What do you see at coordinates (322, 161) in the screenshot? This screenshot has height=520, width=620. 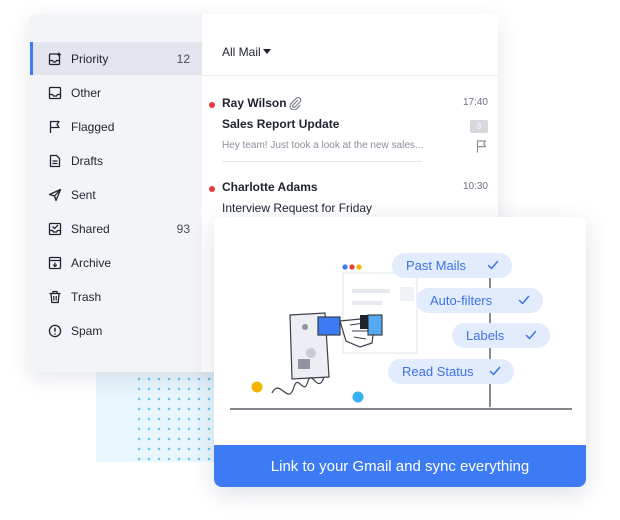 I see `mail-separator` at bounding box center [322, 161].